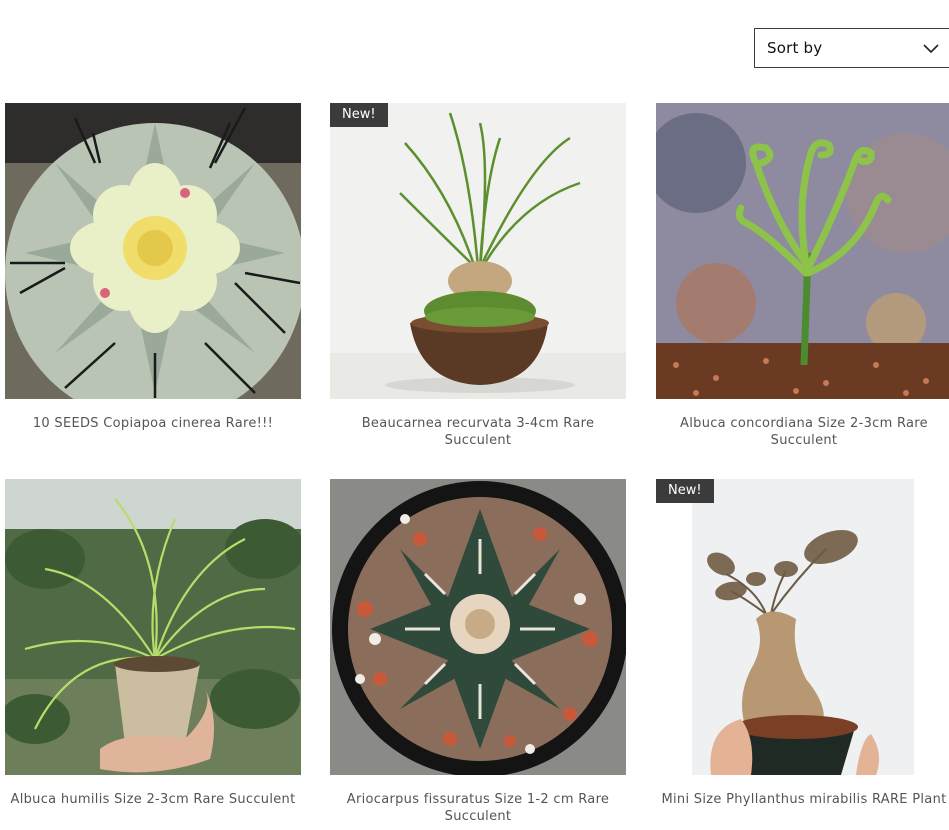 The height and width of the screenshot is (830, 949). I want to click on ariocarpus-cactus-photo, so click(478, 627).